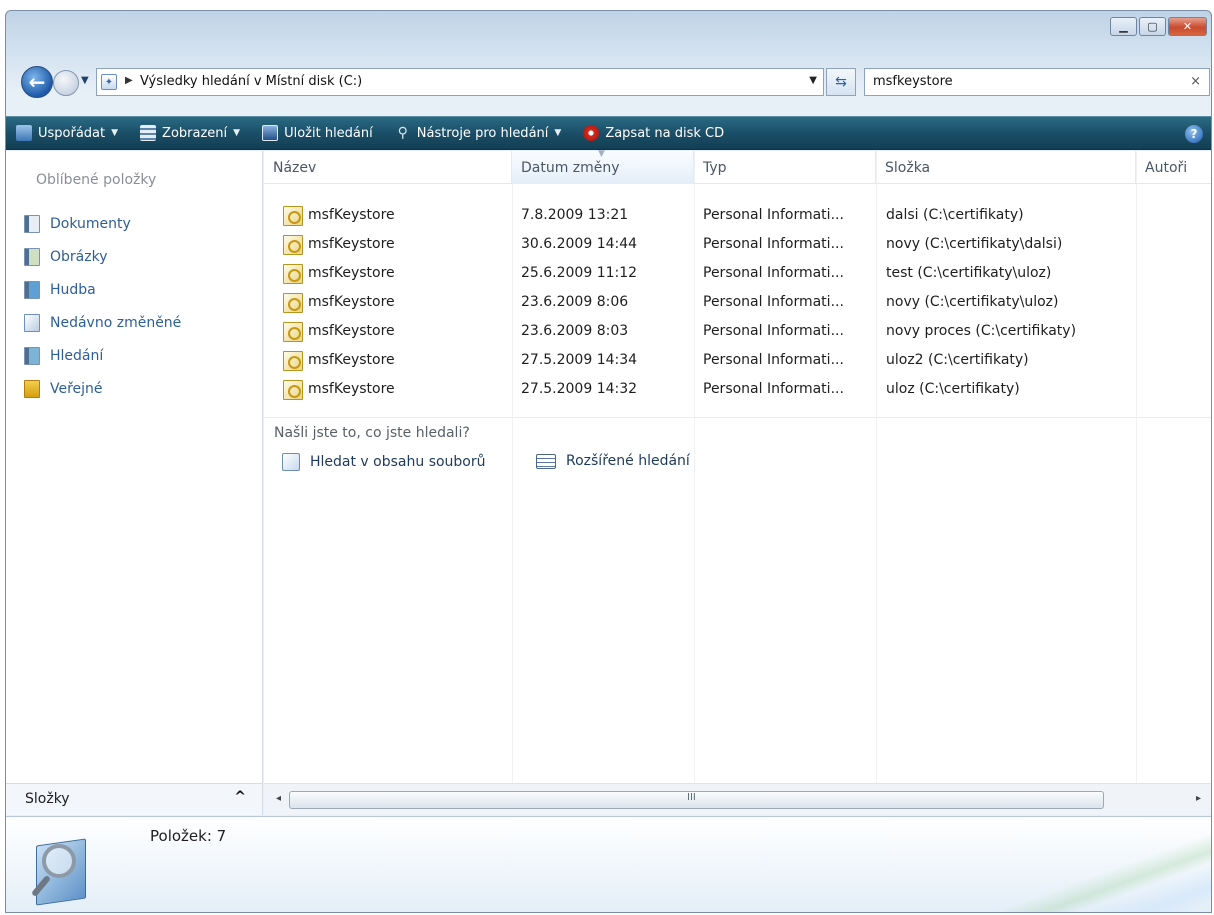 Image resolution: width=1214 pixels, height=915 pixels. Describe the element at coordinates (251, 81) in the screenshot. I see `breadcrumb-path: Výsledky hledání v Místní disk (C:)` at that location.